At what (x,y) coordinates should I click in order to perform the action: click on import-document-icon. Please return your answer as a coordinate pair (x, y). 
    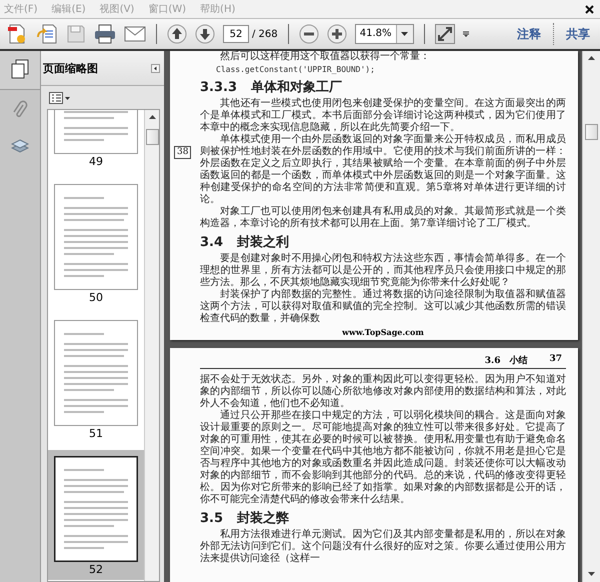
    Looking at the image, I should click on (47, 34).